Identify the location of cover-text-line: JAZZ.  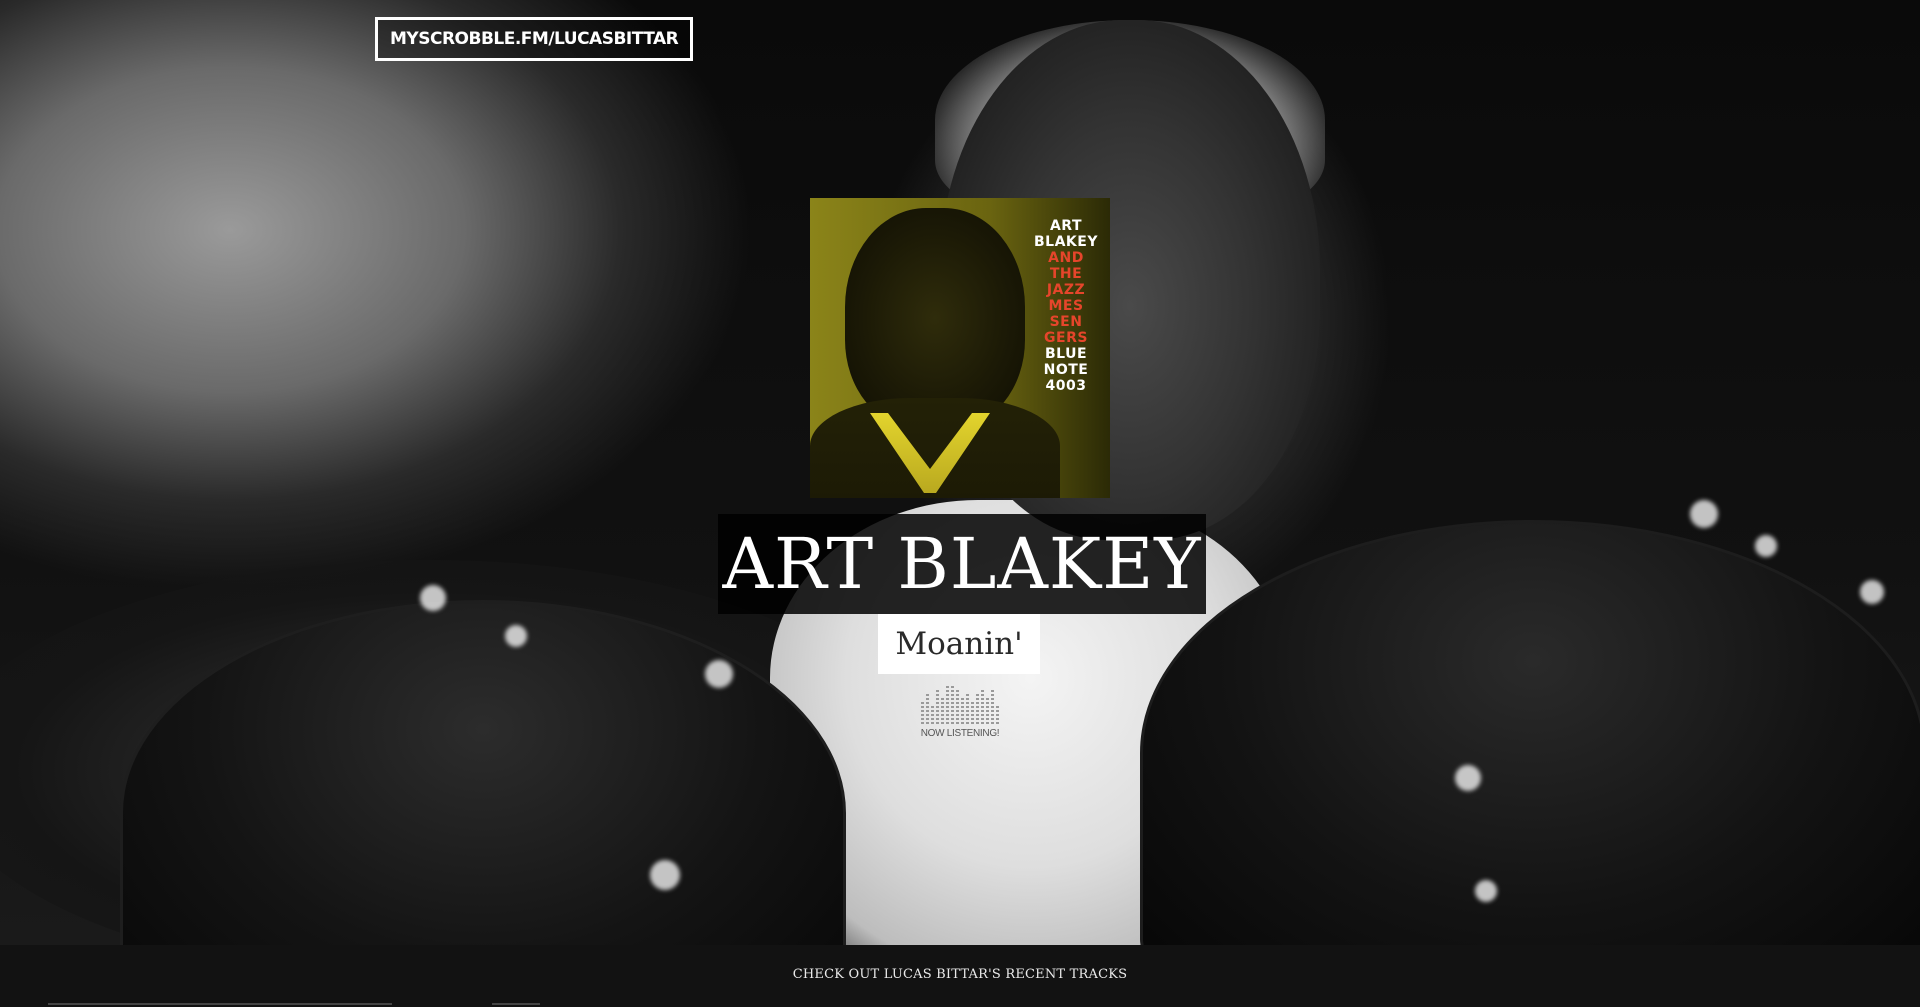
(1066, 290).